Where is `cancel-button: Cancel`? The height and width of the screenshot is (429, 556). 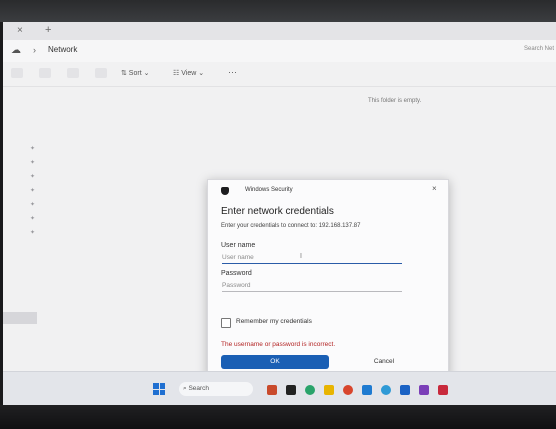
cancel-button: Cancel is located at coordinates (384, 362).